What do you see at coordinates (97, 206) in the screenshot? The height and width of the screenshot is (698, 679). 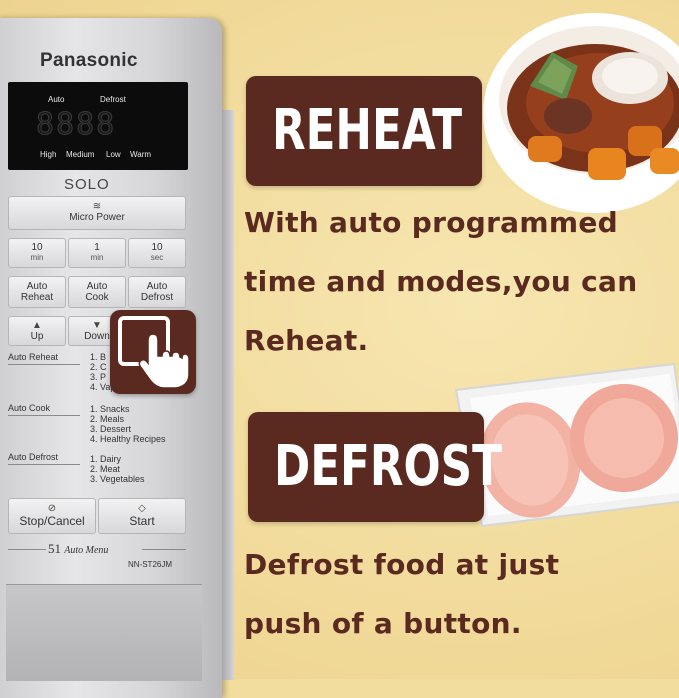 I see `microwave-waves-icon: ≋` at bounding box center [97, 206].